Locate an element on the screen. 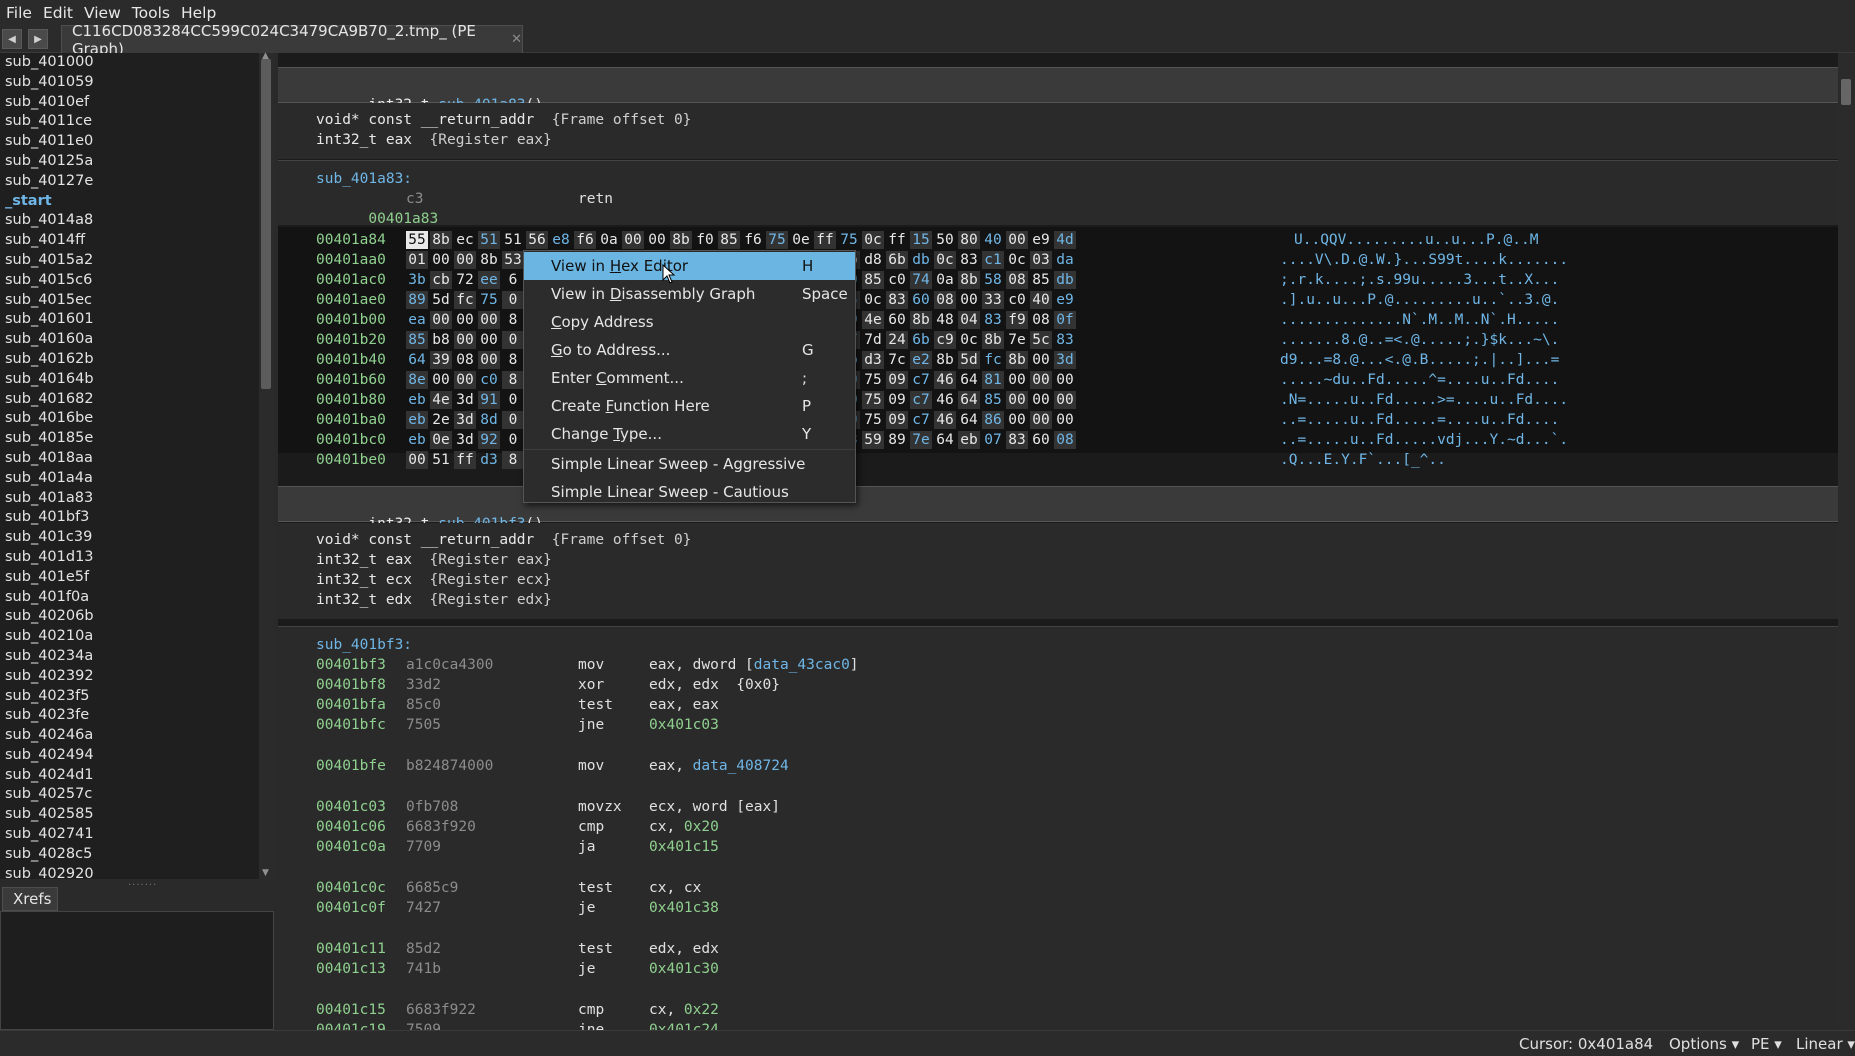 The image size is (1855, 1056). instr-address: 00401c19 is located at coordinates (351, 1025).